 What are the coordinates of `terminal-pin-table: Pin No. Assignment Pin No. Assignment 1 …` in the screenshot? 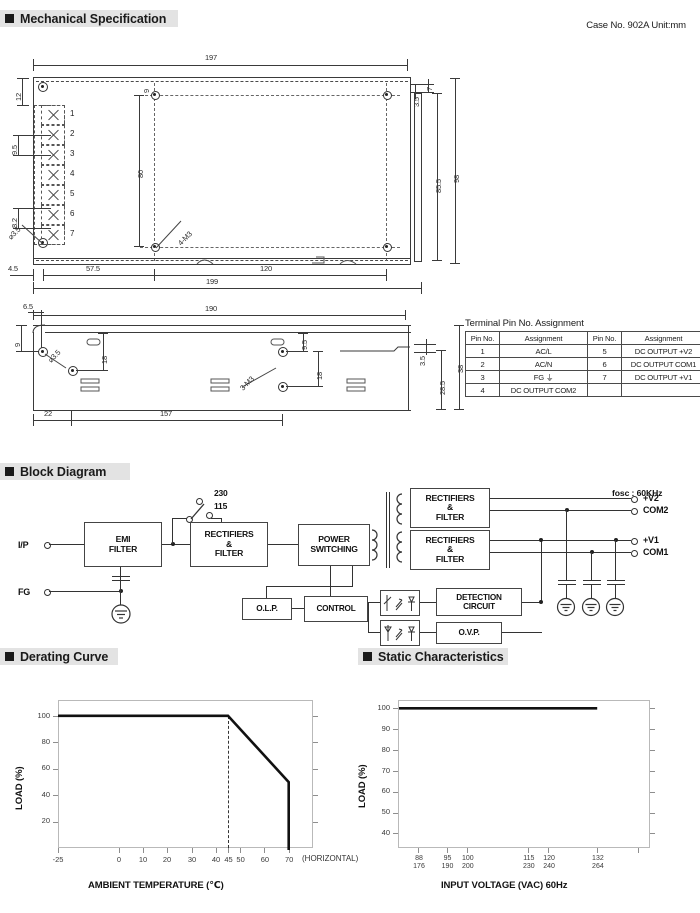 It's located at (582, 364).